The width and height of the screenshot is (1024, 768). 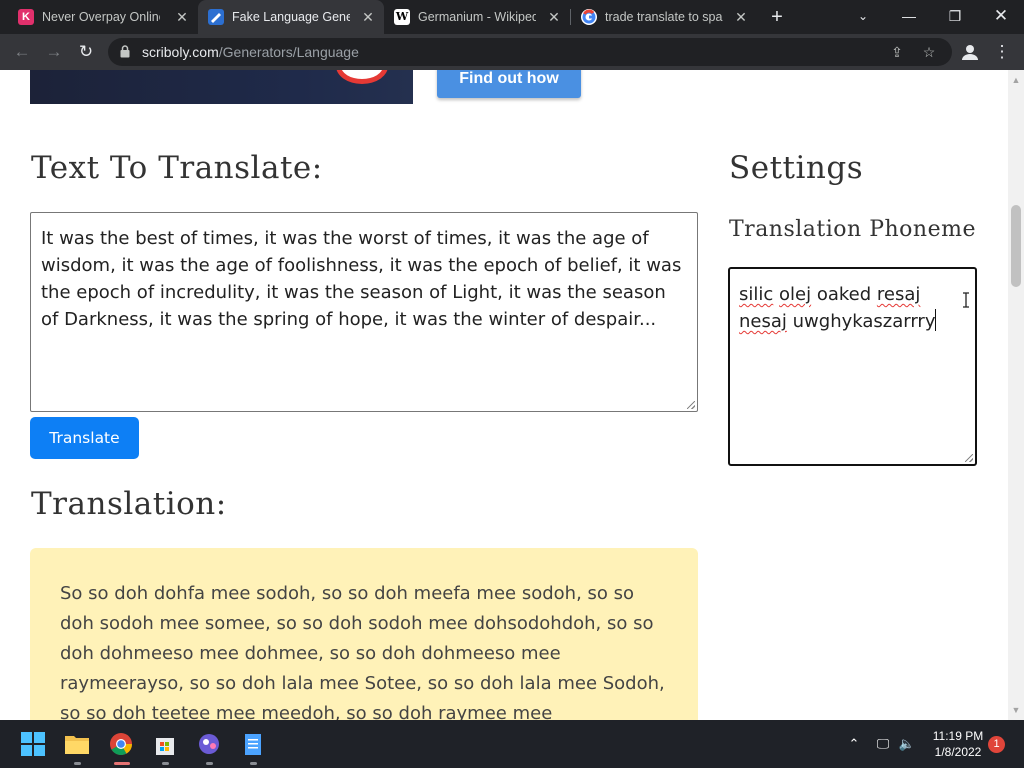 I want to click on tab-germanium-wikipedia: W Germanium - Wikipedia ✕, so click(x=477, y=17).